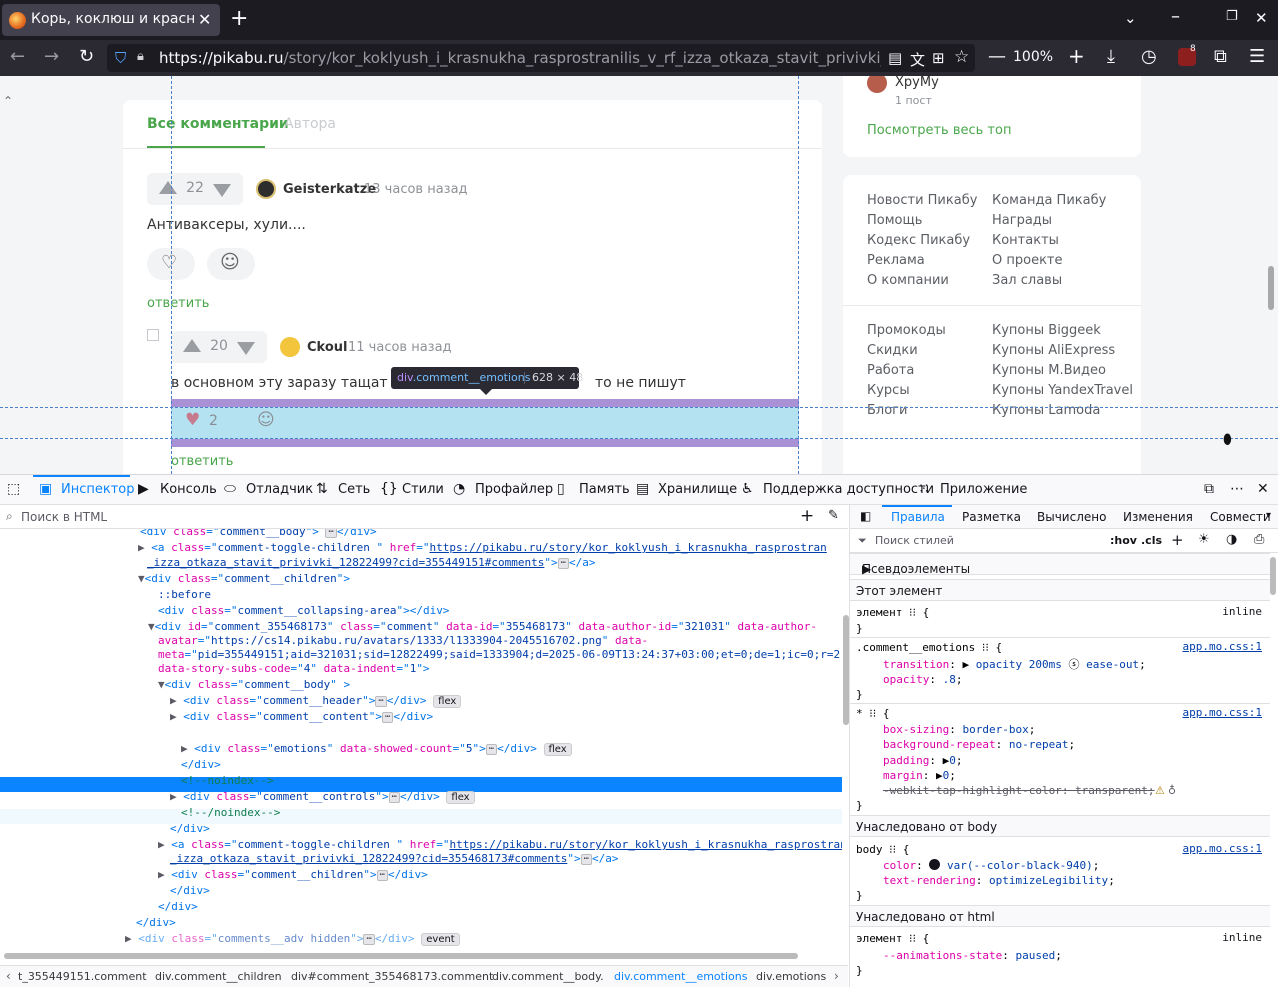  What do you see at coordinates (865, 516) in the screenshot?
I see `toggle-sidebar-icon: ◧` at bounding box center [865, 516].